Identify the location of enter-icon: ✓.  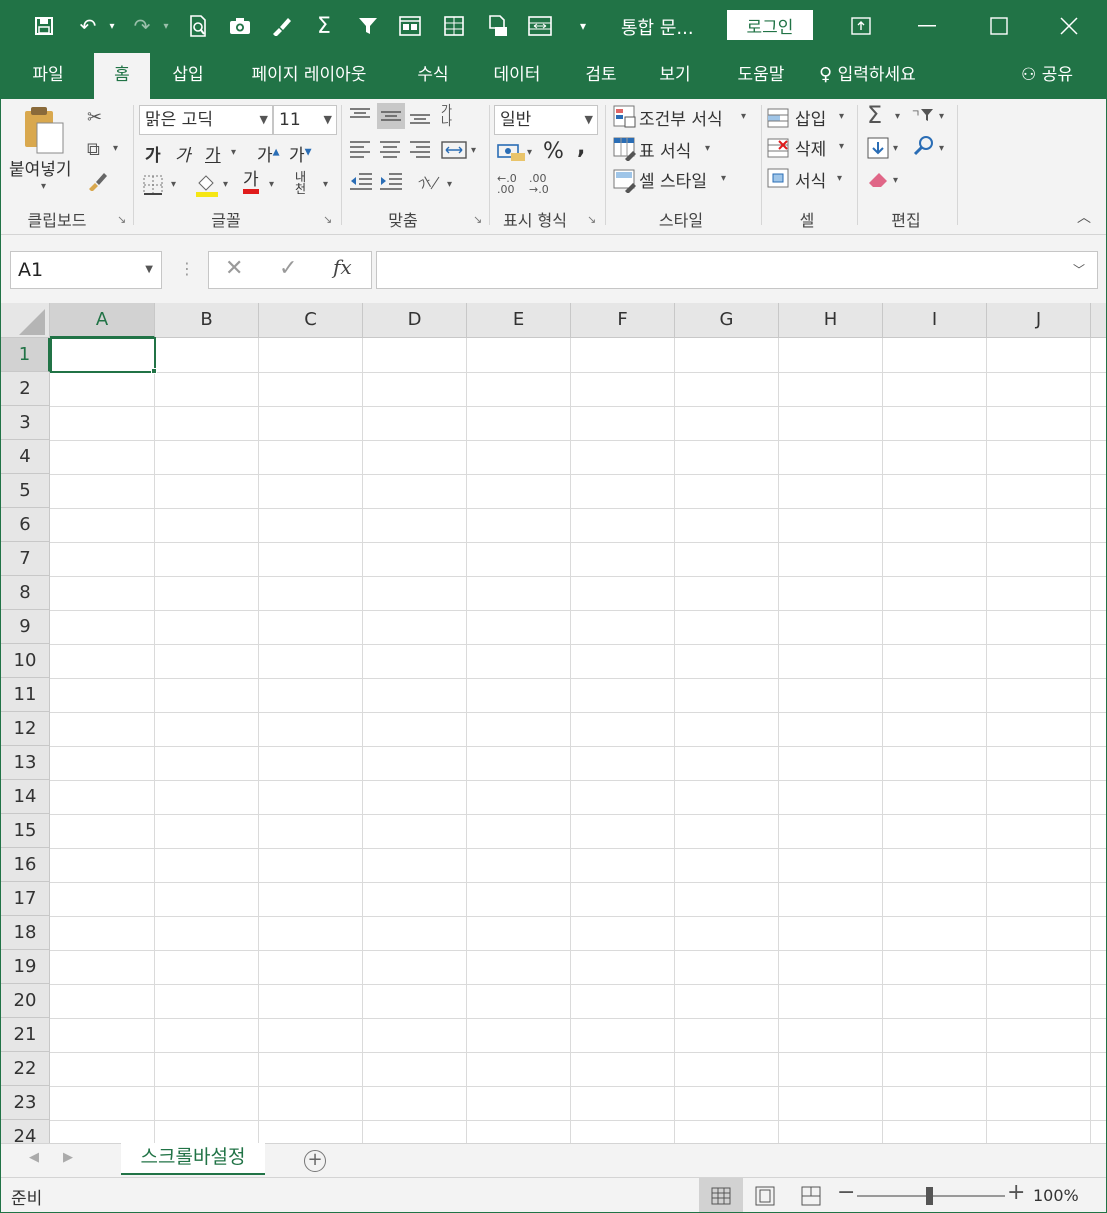
(288, 268).